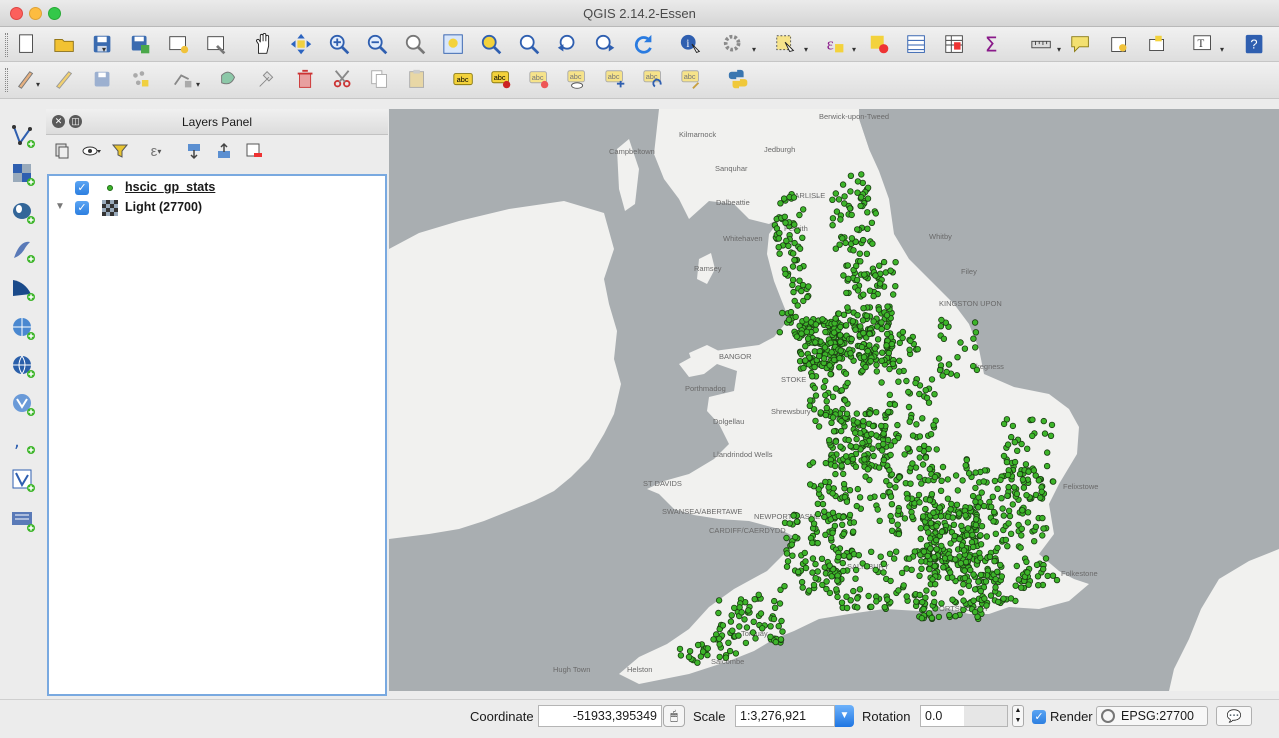  What do you see at coordinates (27, 45) in the screenshot?
I see `new-project-icon` at bounding box center [27, 45].